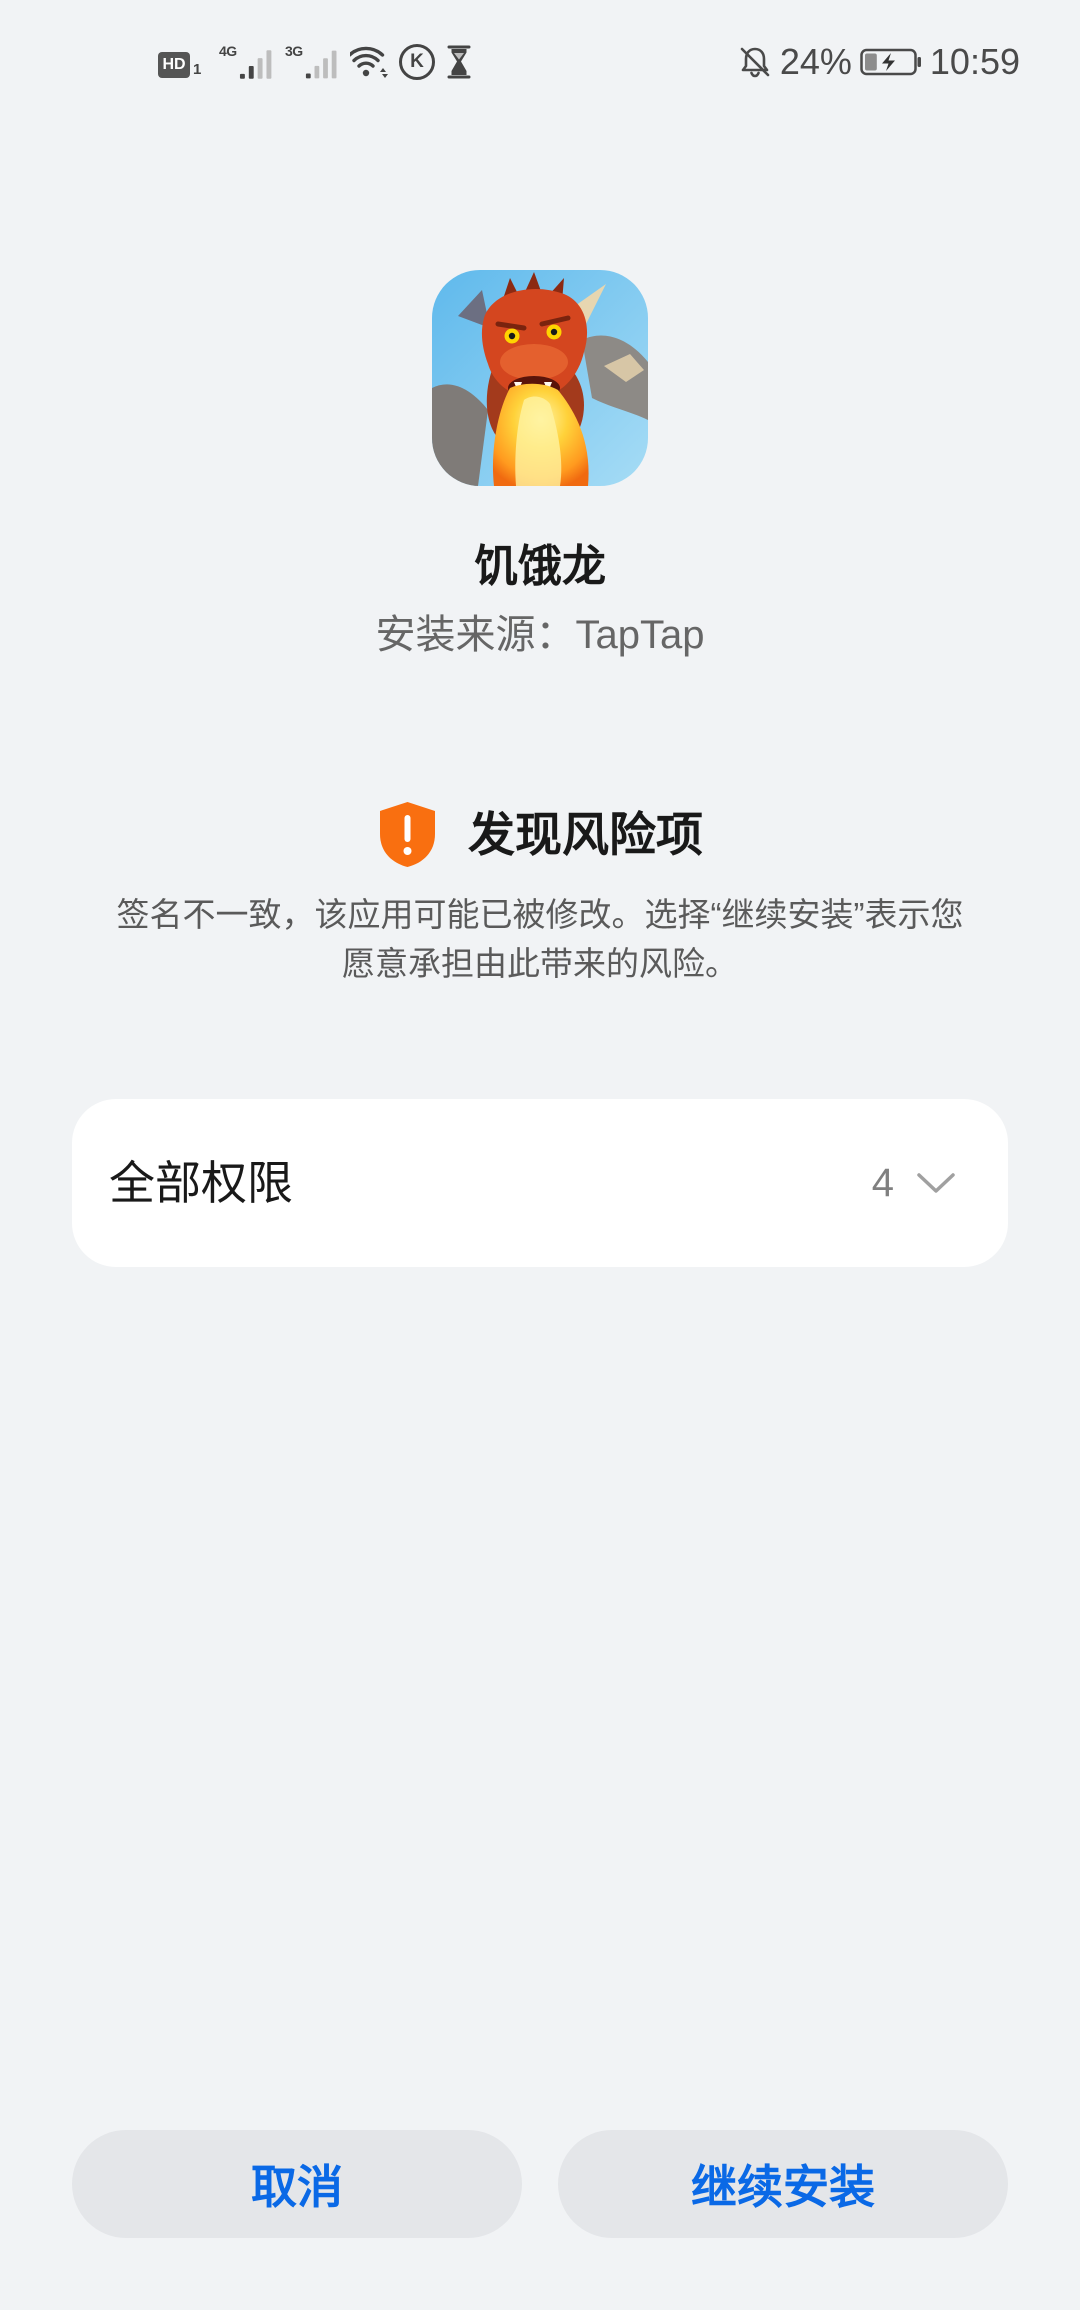 The image size is (1080, 2310). What do you see at coordinates (383, 70) in the screenshot?
I see `wifi-up-arrow` at bounding box center [383, 70].